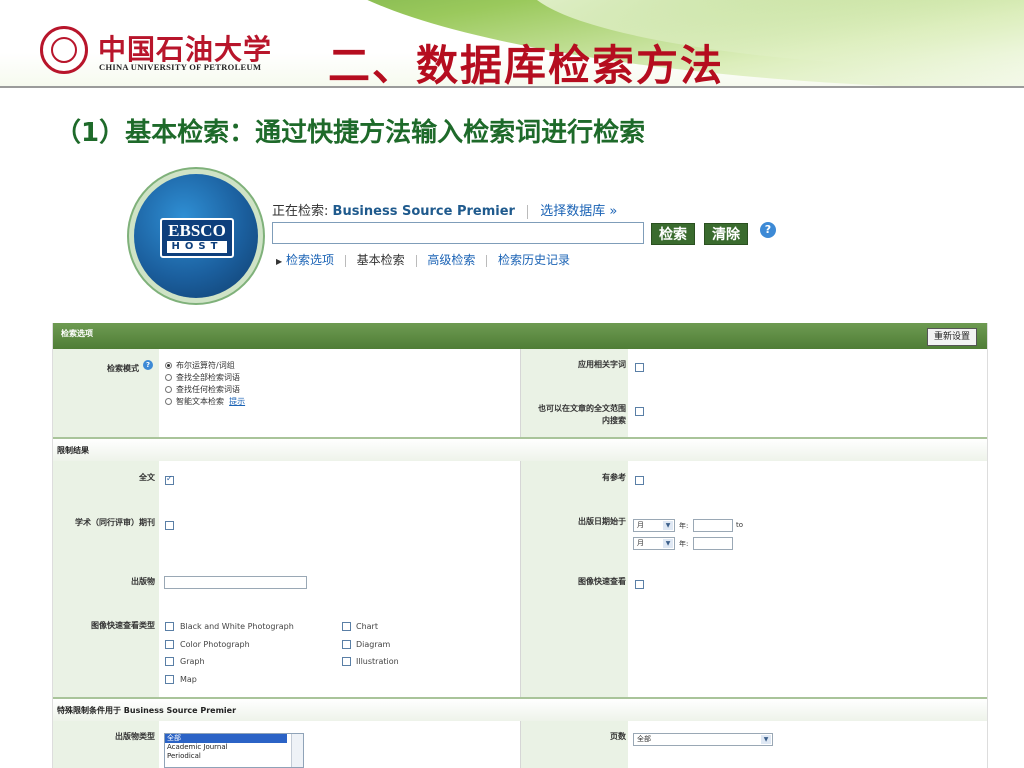 The width and height of the screenshot is (1024, 768). I want to click on choose-database-link: 选择数据库 », so click(578, 211).